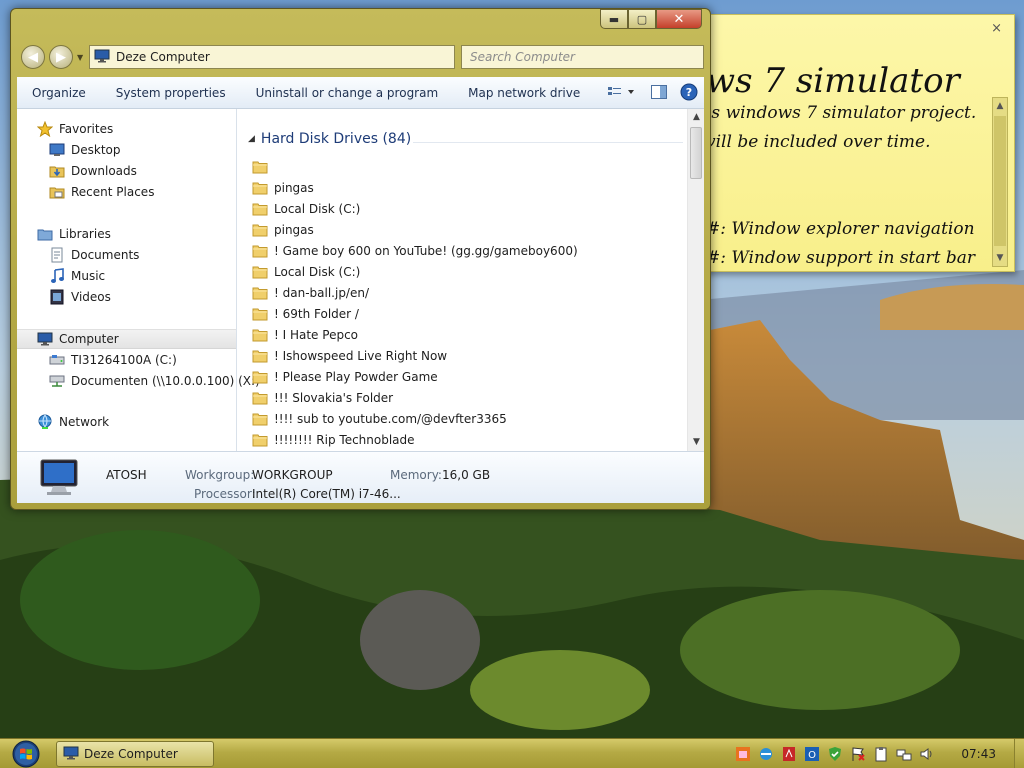 Image resolution: width=1024 pixels, height=768 pixels. I want to click on file-list-item: ! dan-ball.jp/en/, so click(310, 293).